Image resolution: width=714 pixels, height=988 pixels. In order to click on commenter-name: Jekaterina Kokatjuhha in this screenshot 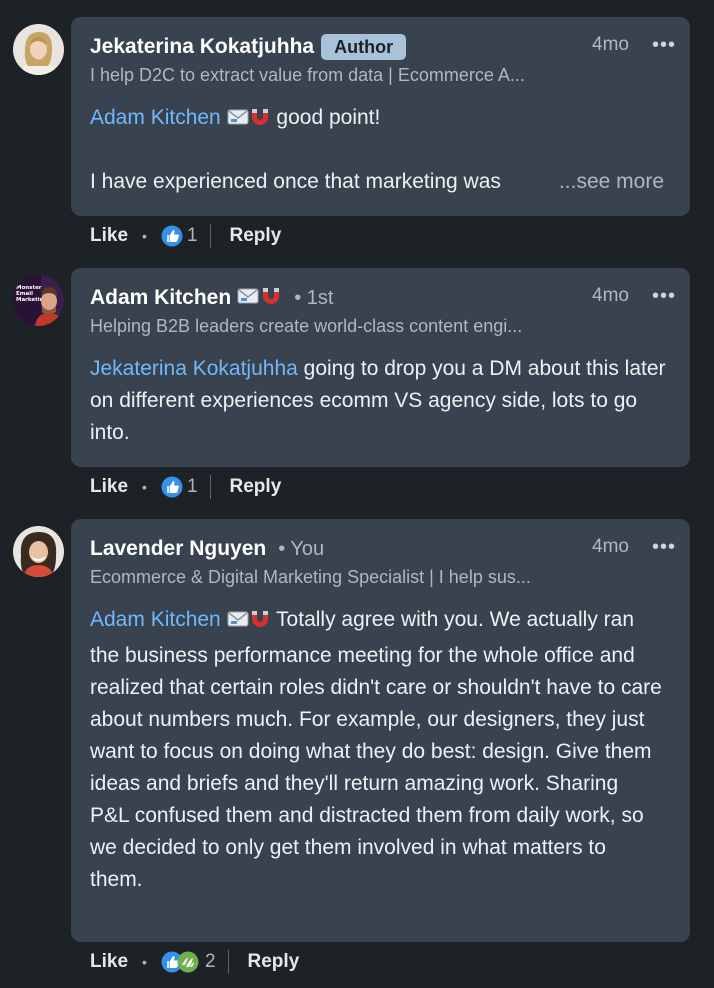, I will do `click(202, 47)`.